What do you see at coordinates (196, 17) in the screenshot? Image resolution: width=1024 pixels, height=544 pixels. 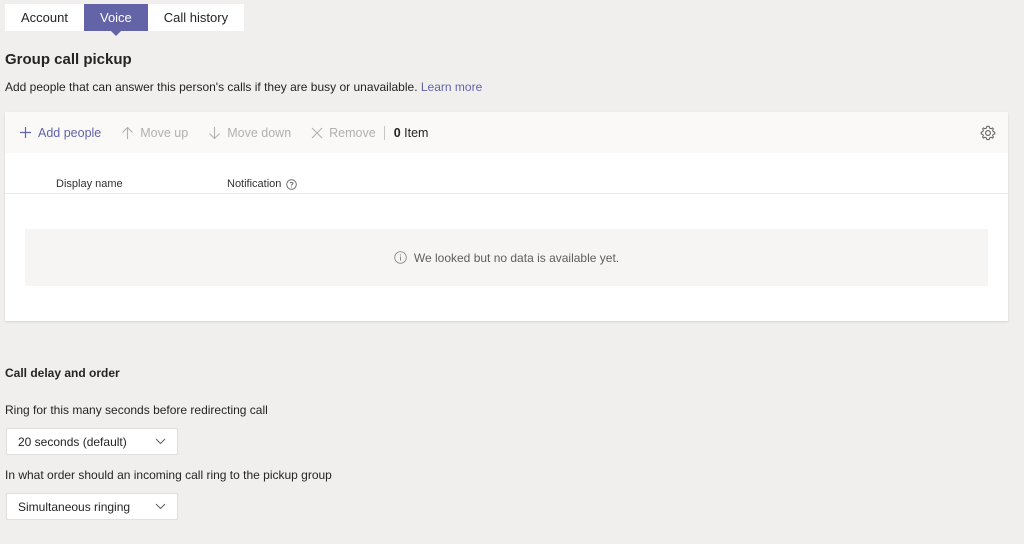 I see `tab-call-history: Call history` at bounding box center [196, 17].